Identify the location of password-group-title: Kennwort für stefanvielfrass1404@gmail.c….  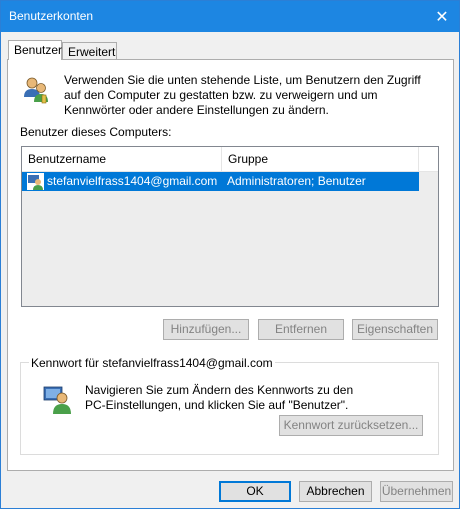
(152, 363).